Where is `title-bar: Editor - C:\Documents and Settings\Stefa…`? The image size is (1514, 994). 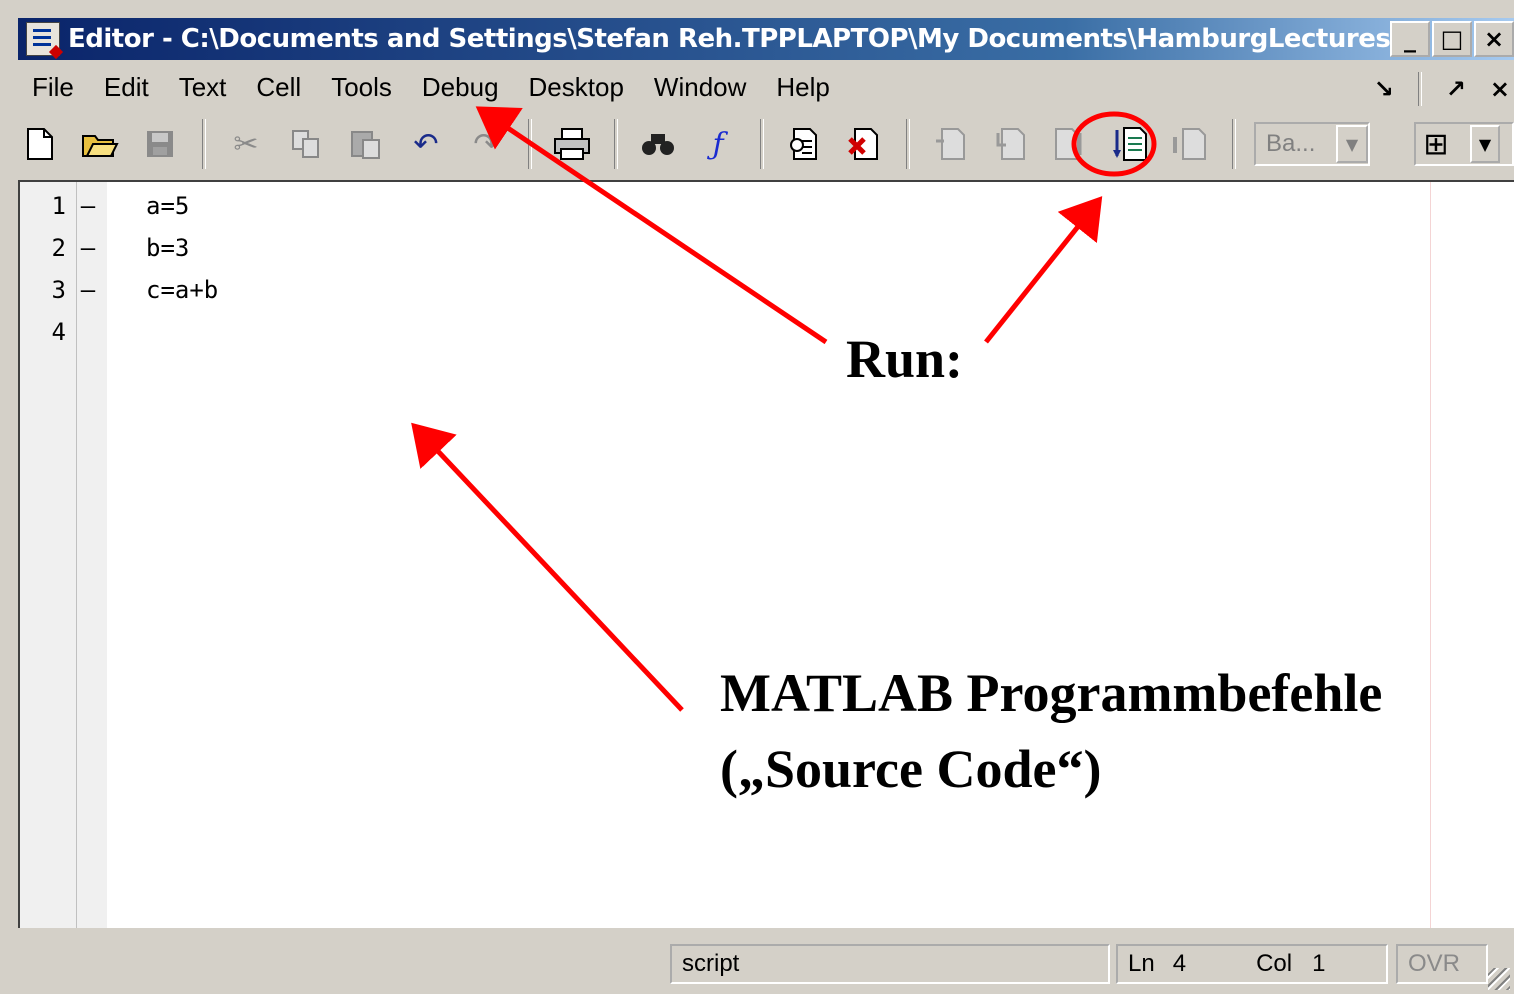
title-bar: Editor - C:\Documents and Settings\Stefa… is located at coordinates (766, 39).